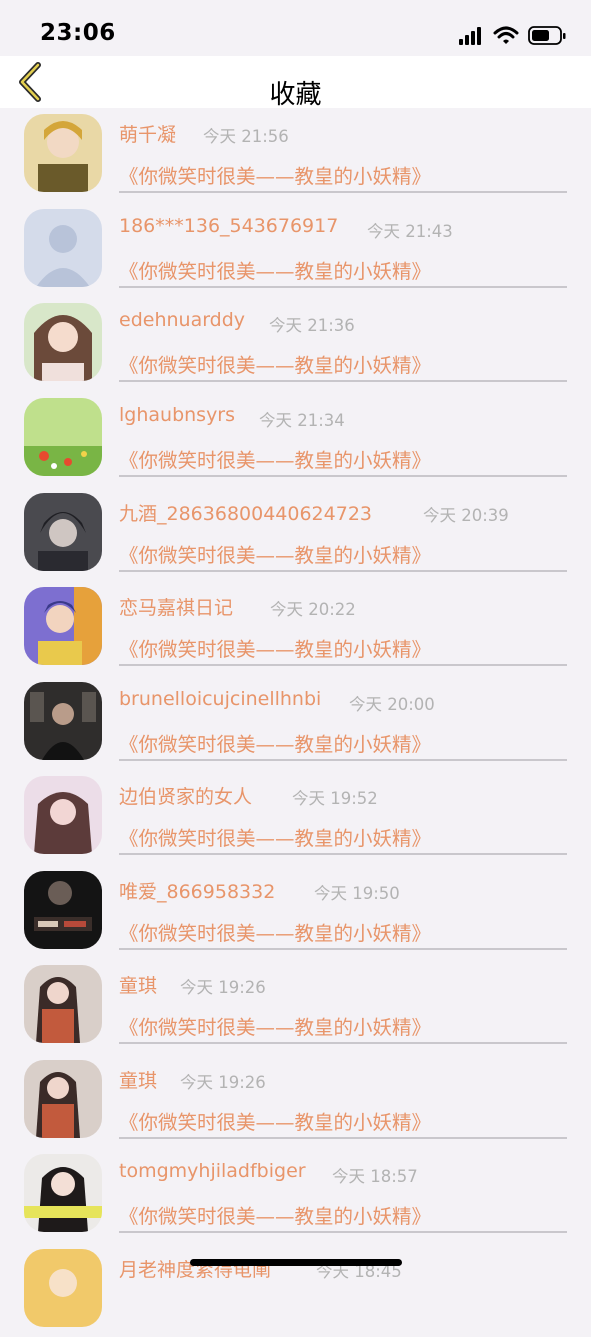 The height and width of the screenshot is (1337, 591). What do you see at coordinates (295, 628) in the screenshot?
I see `list-item: 恋马嘉祺日记 今天 20:22 《你微笑时很美——教皇的小妖精》` at bounding box center [295, 628].